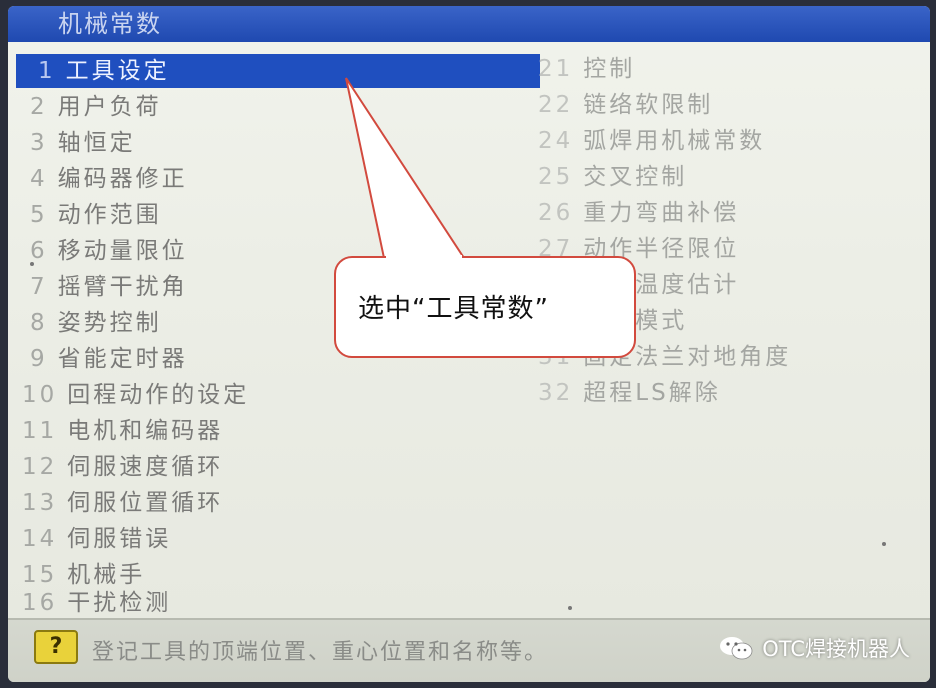  I want to click on callout-text: 选中“工具常数”, so click(453, 309).